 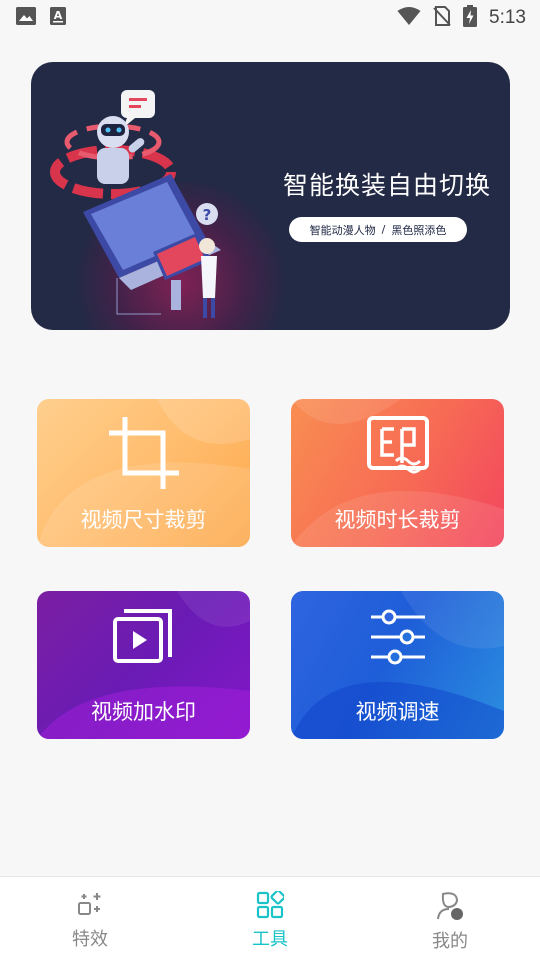 I want to click on nav-label: 工具, so click(x=270, y=939).